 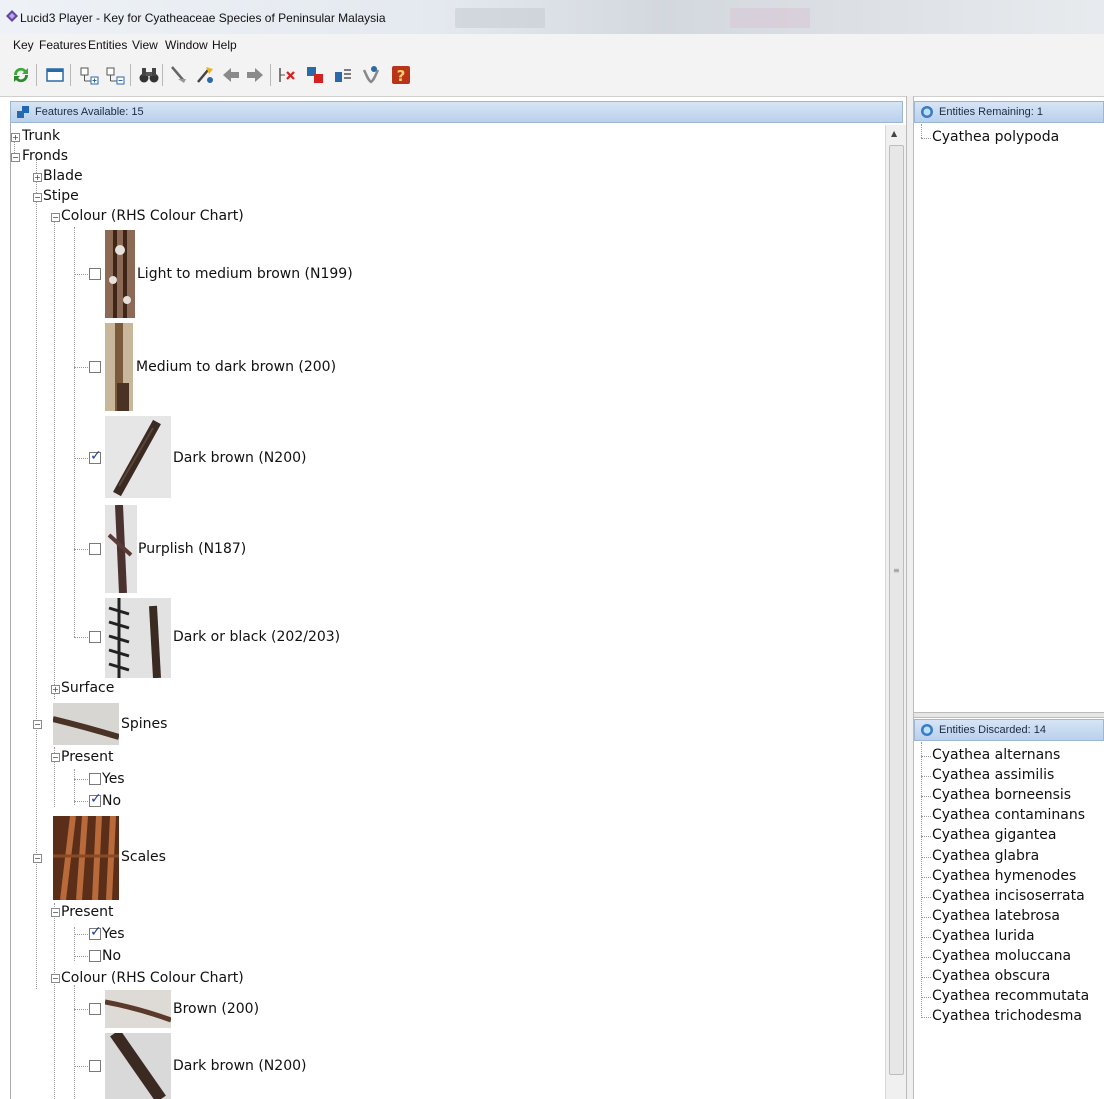 What do you see at coordinates (87, 912) in the screenshot?
I see `feature-scales-present: Present` at bounding box center [87, 912].